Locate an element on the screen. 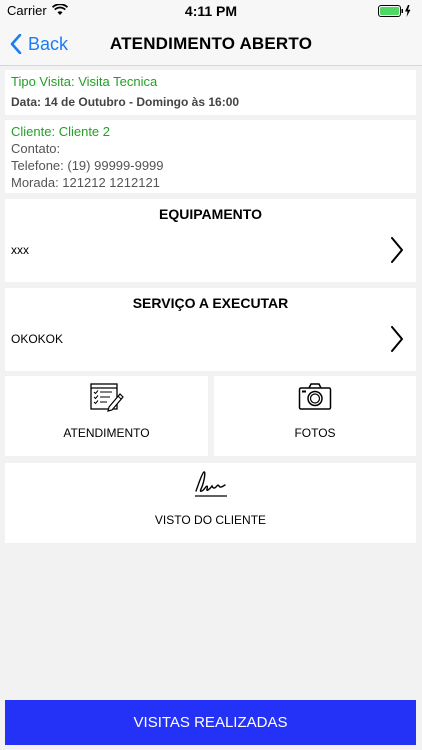  client-address: Morada: 121212 1212121 is located at coordinates (85, 182).